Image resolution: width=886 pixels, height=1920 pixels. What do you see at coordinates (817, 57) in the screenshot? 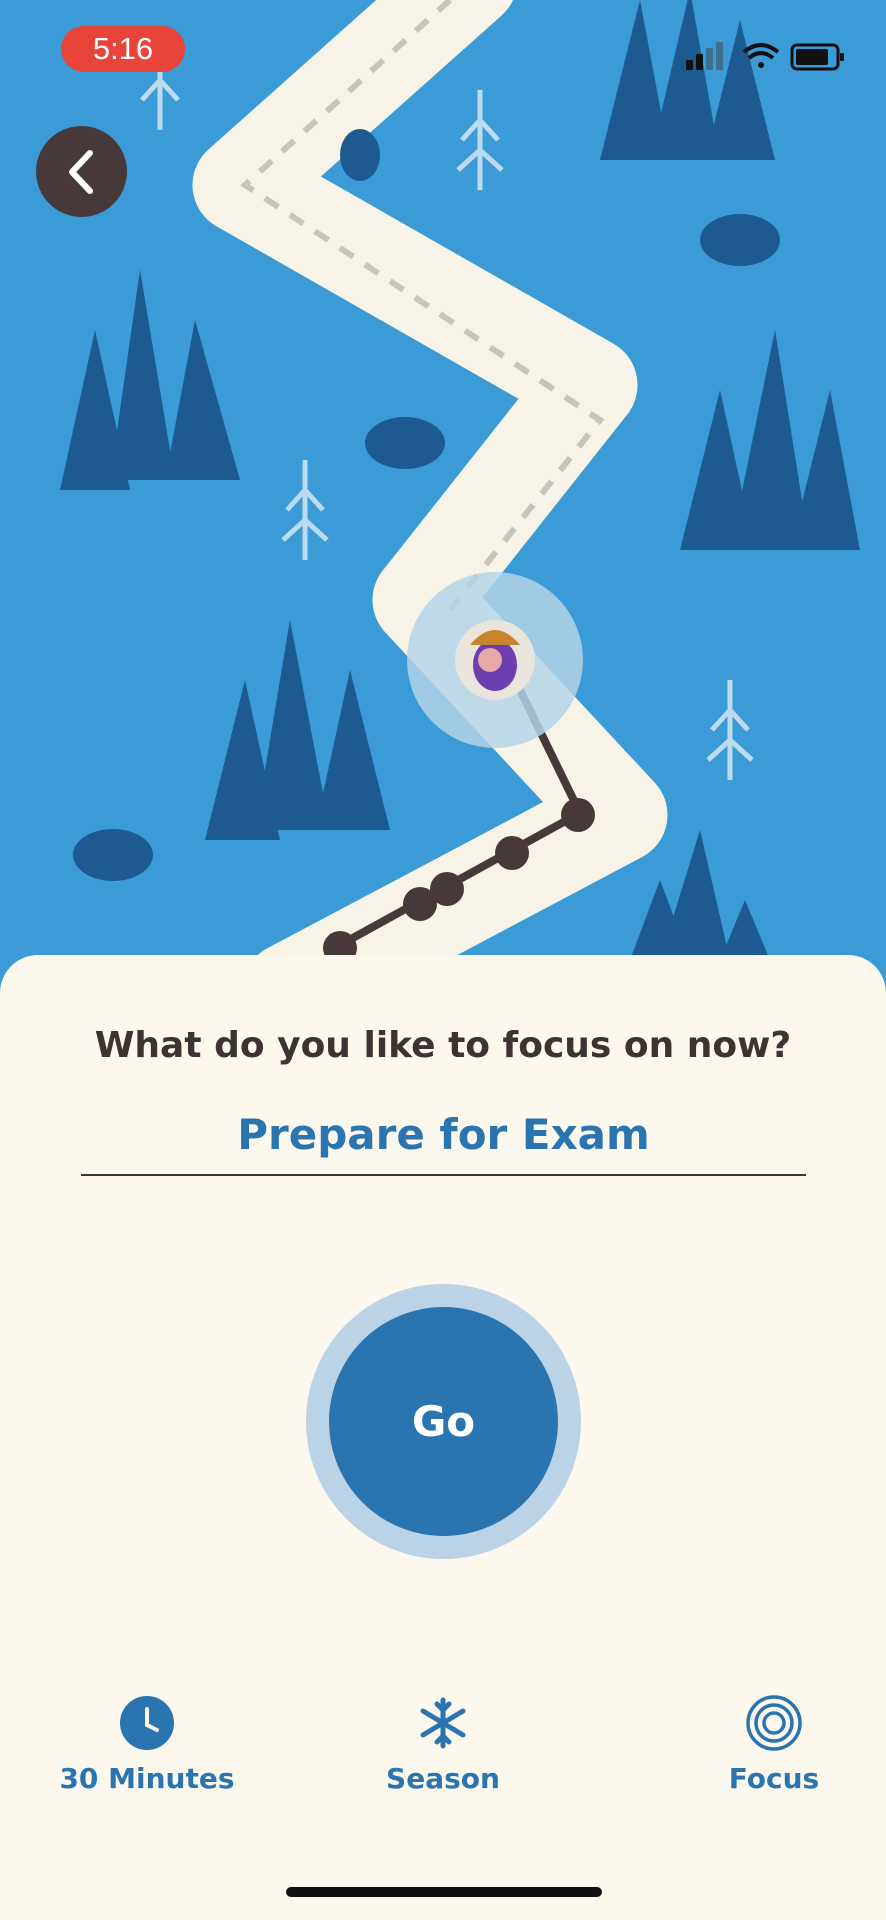
I see `battery-icon` at bounding box center [817, 57].